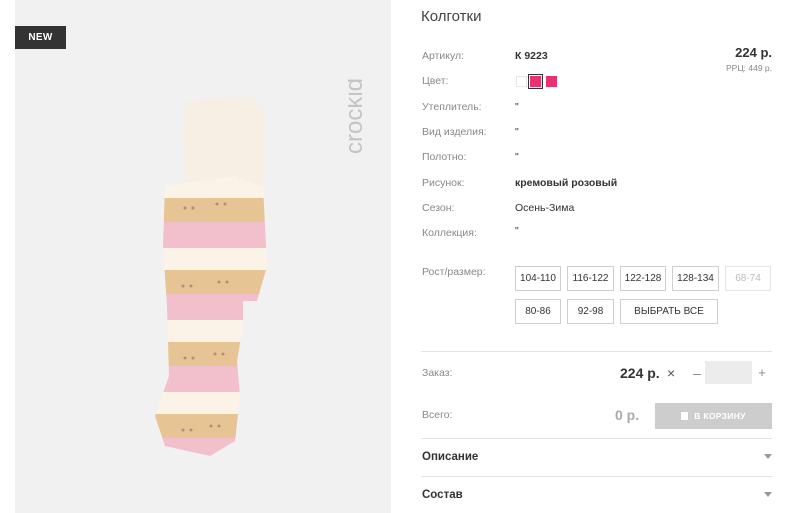  I want to click on size-128-134: 128-134, so click(695, 278).